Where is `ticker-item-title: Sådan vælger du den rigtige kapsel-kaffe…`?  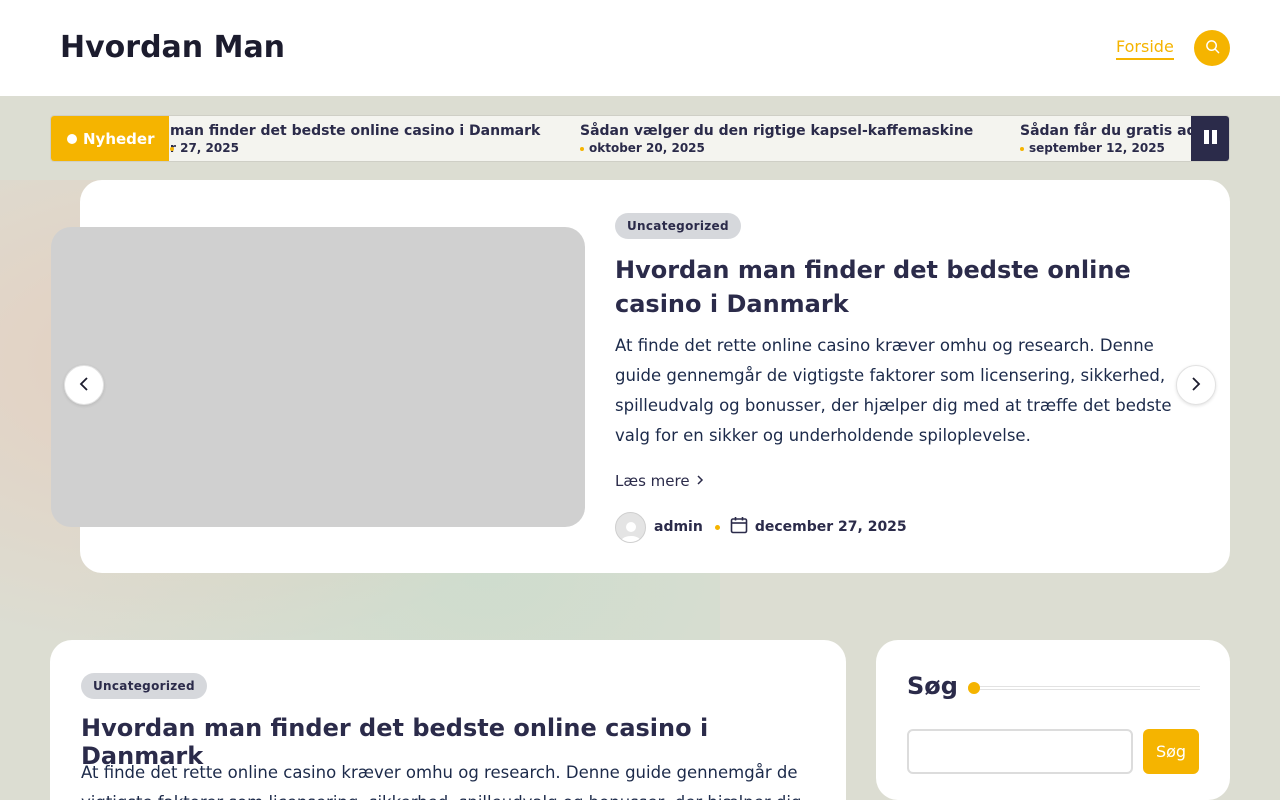 ticker-item-title: Sådan vælger du den rigtige kapsel-kaffe… is located at coordinates (776, 131).